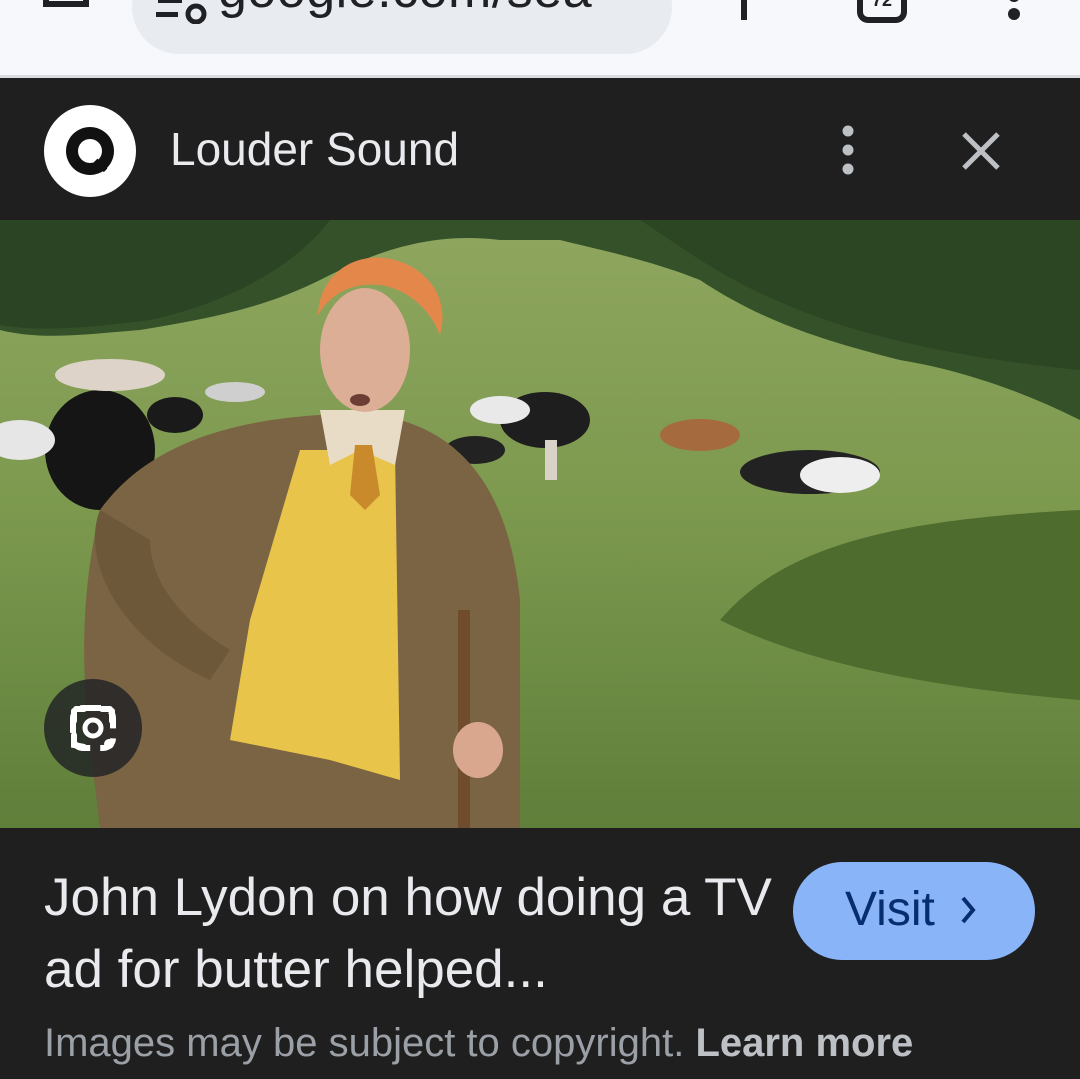  I want to click on visit-label: Visit, so click(890, 909).